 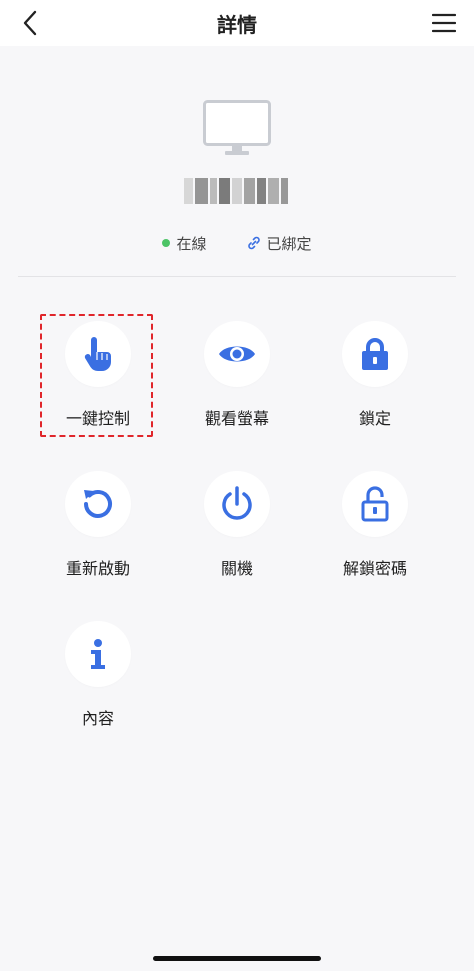 I want to click on properties-button: 內容, so click(x=98, y=681).